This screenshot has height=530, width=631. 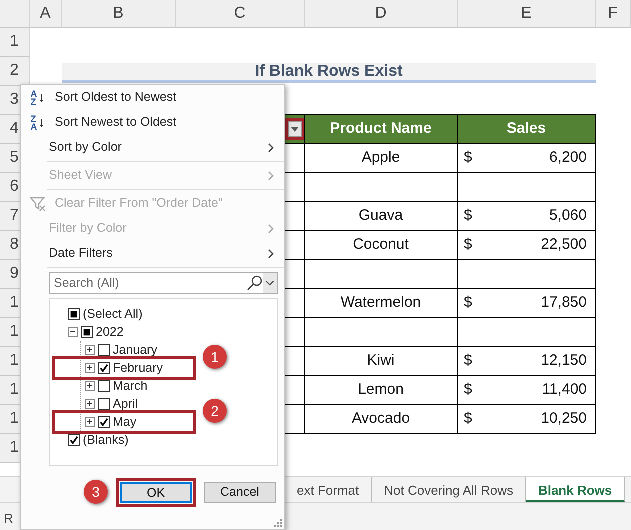 I want to click on sheet-title: If Blank Rows Exist, so click(x=329, y=73).